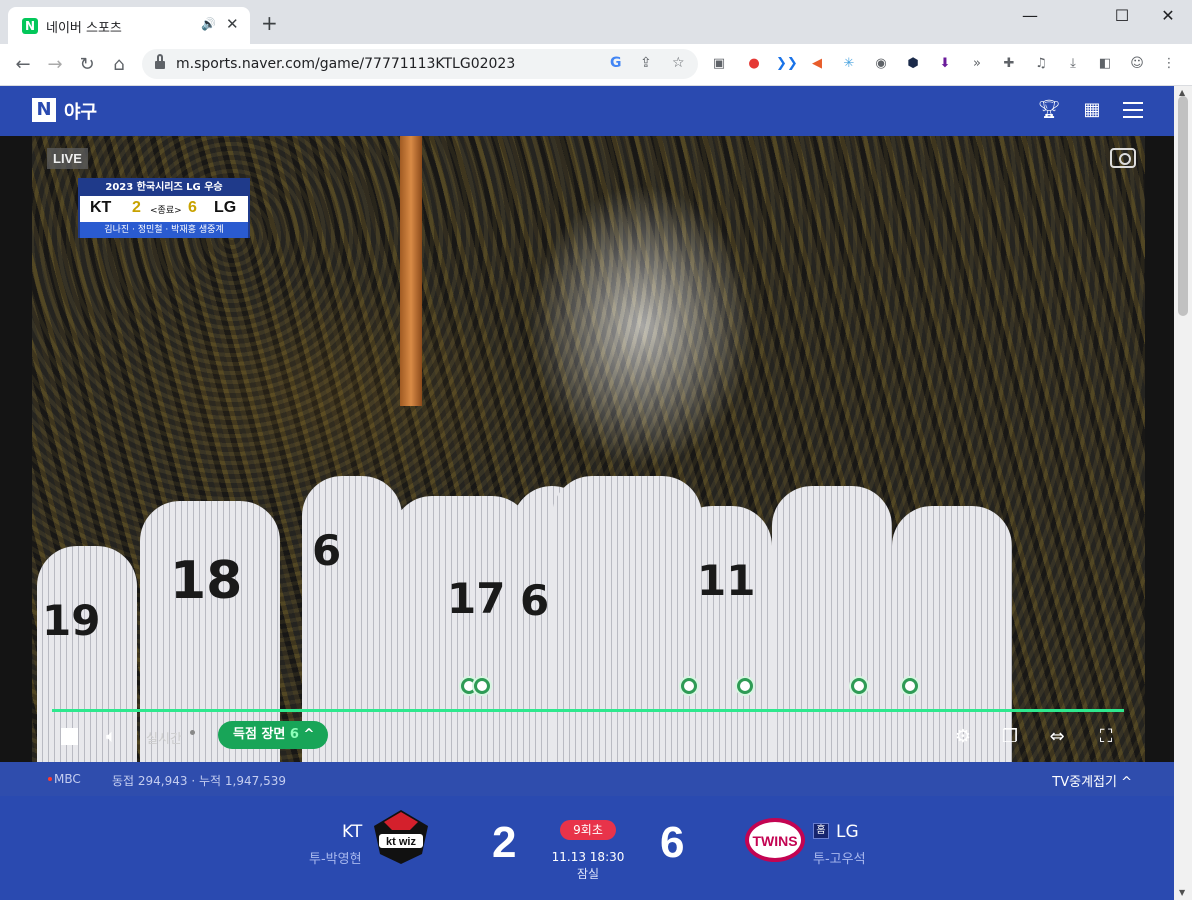  I want to click on scorebug-away-score: 2, so click(136, 207).